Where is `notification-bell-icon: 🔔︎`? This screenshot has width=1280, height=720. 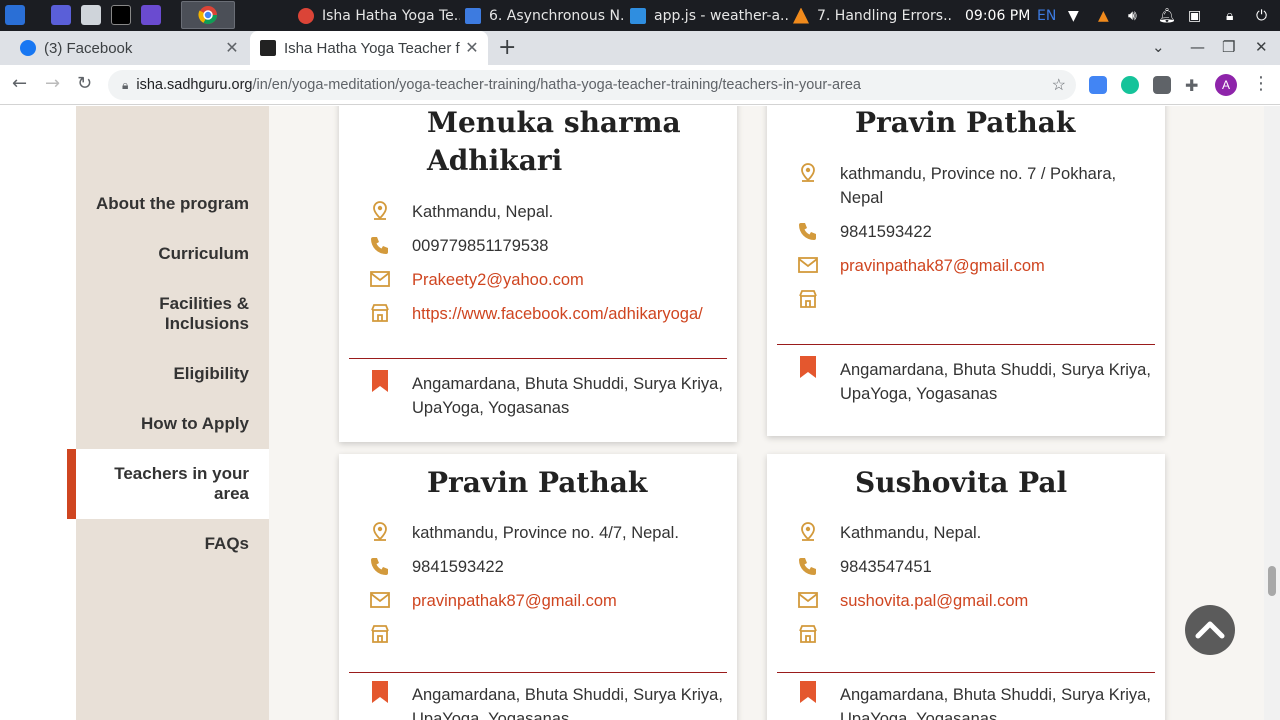
notification-bell-icon: 🔔︎ is located at coordinates (1167, 15).